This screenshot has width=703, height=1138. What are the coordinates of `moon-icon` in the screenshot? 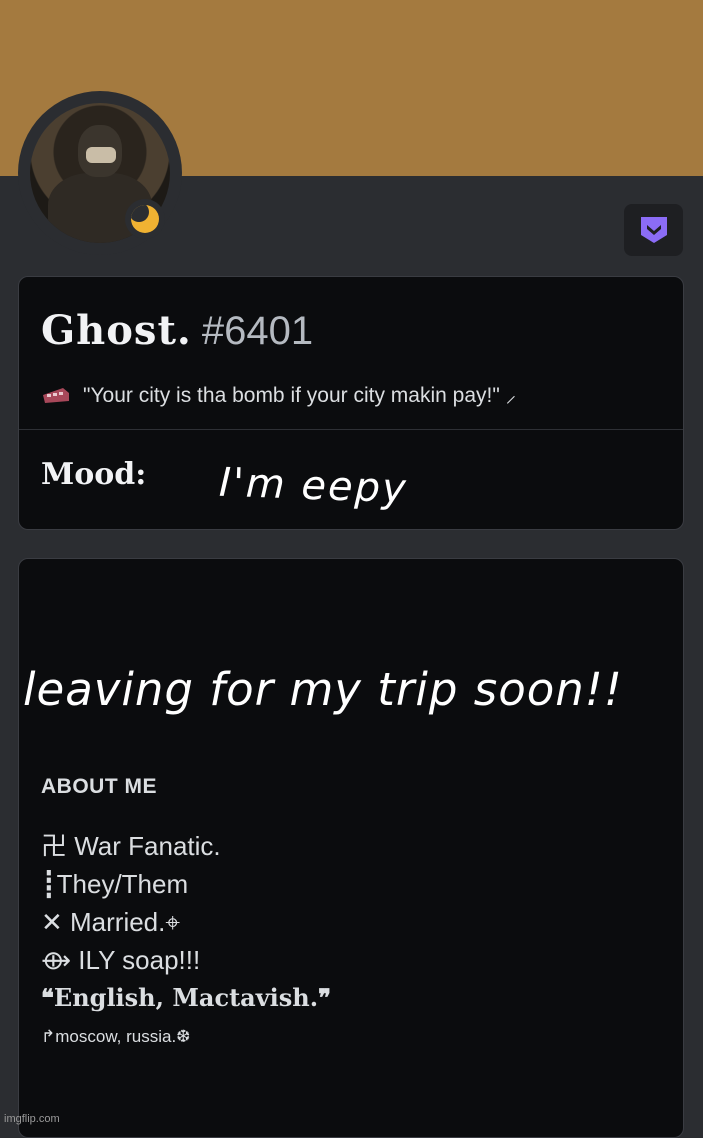 It's located at (145, 219).